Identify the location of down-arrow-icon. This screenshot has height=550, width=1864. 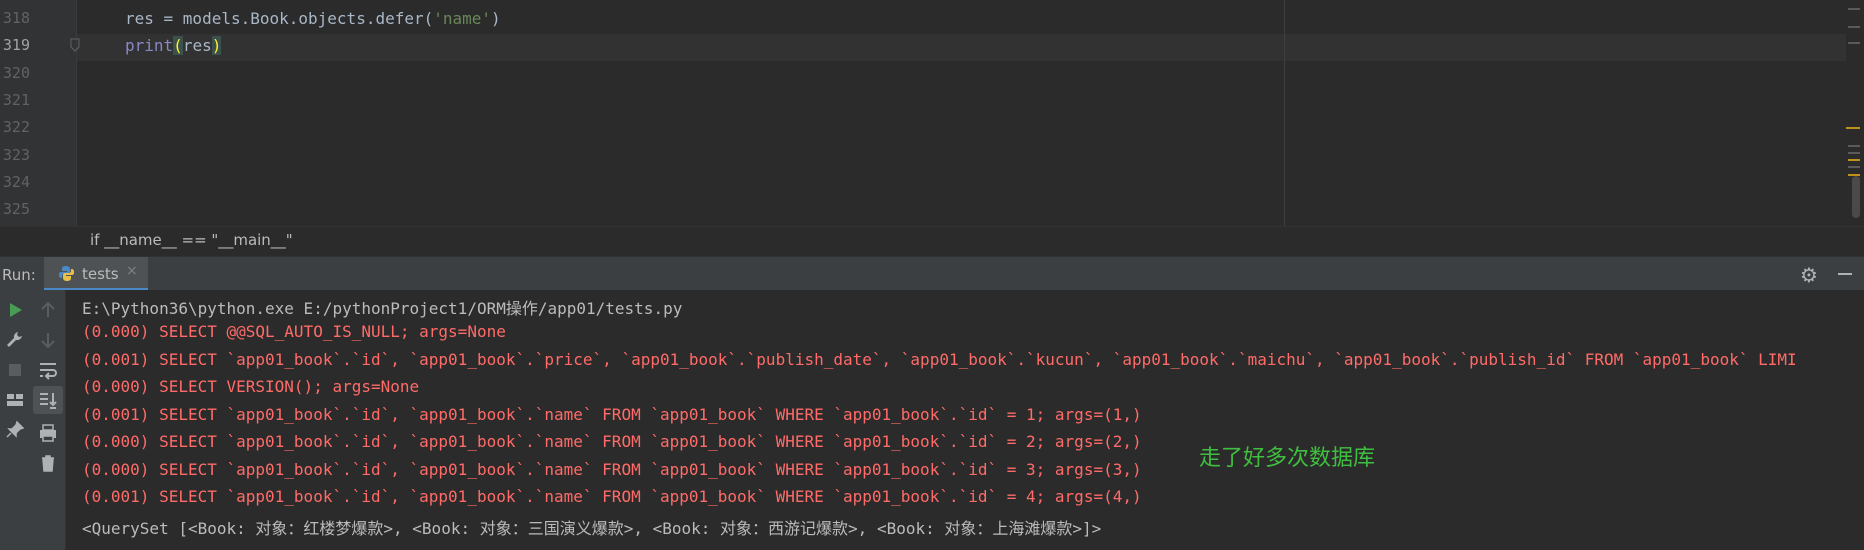
(48, 340).